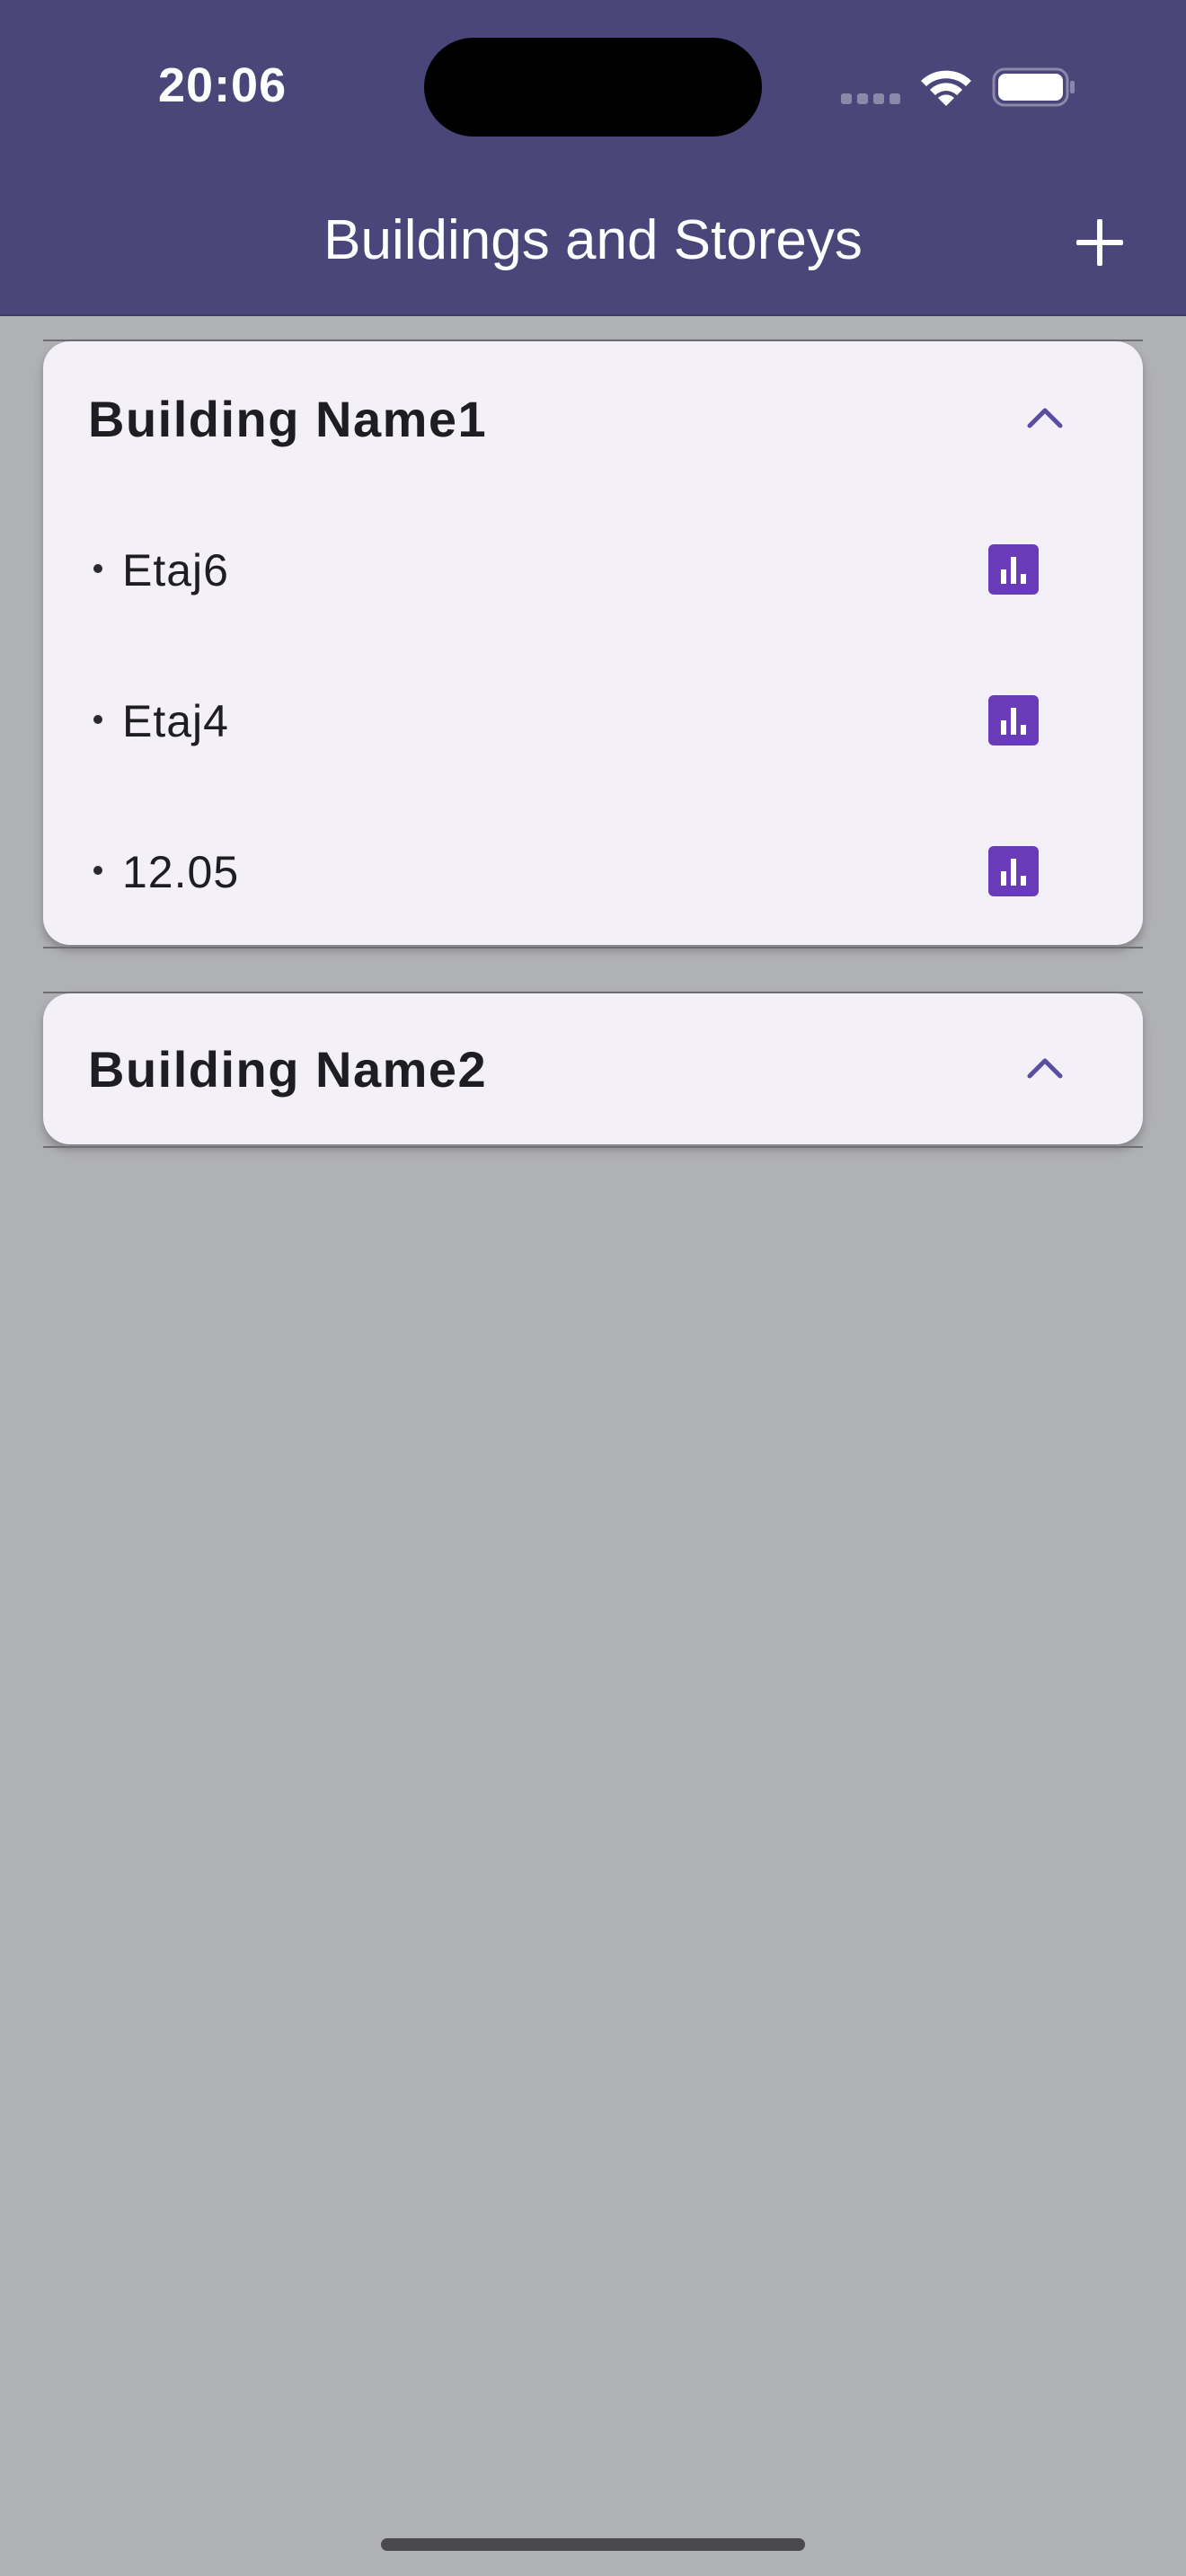 The height and width of the screenshot is (2576, 1186). Describe the element at coordinates (593, 2544) in the screenshot. I see `home-indicator` at that location.